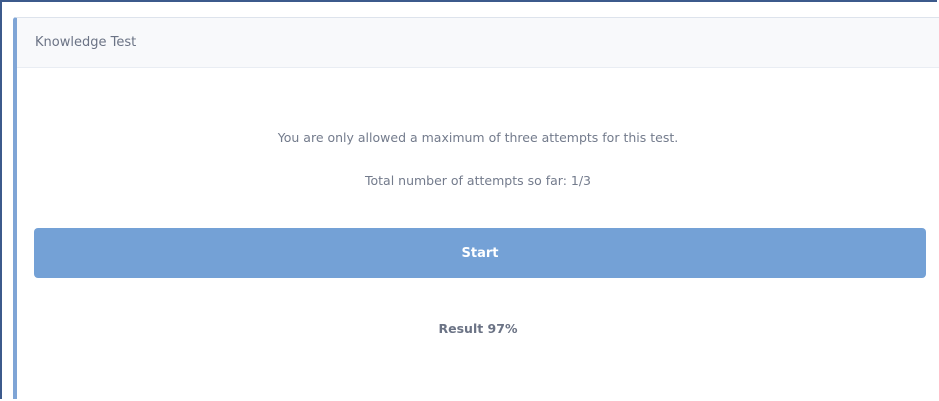  What do you see at coordinates (478, 328) in the screenshot?
I see `result-text: Result 97%` at bounding box center [478, 328].